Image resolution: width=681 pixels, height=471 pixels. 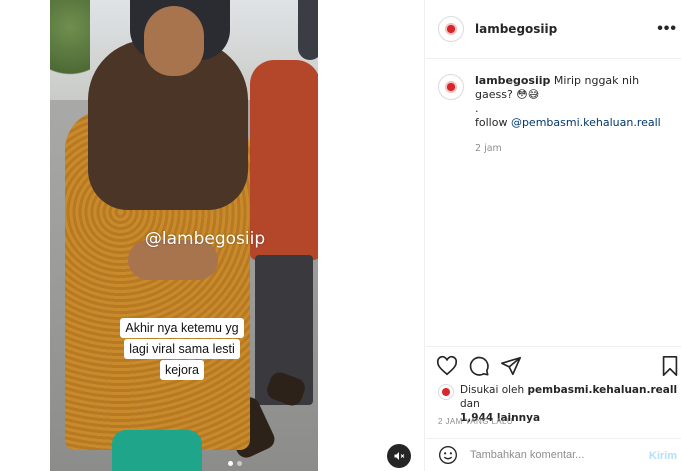 What do you see at coordinates (70, 45) in the screenshot?
I see `video-tree` at bounding box center [70, 45].